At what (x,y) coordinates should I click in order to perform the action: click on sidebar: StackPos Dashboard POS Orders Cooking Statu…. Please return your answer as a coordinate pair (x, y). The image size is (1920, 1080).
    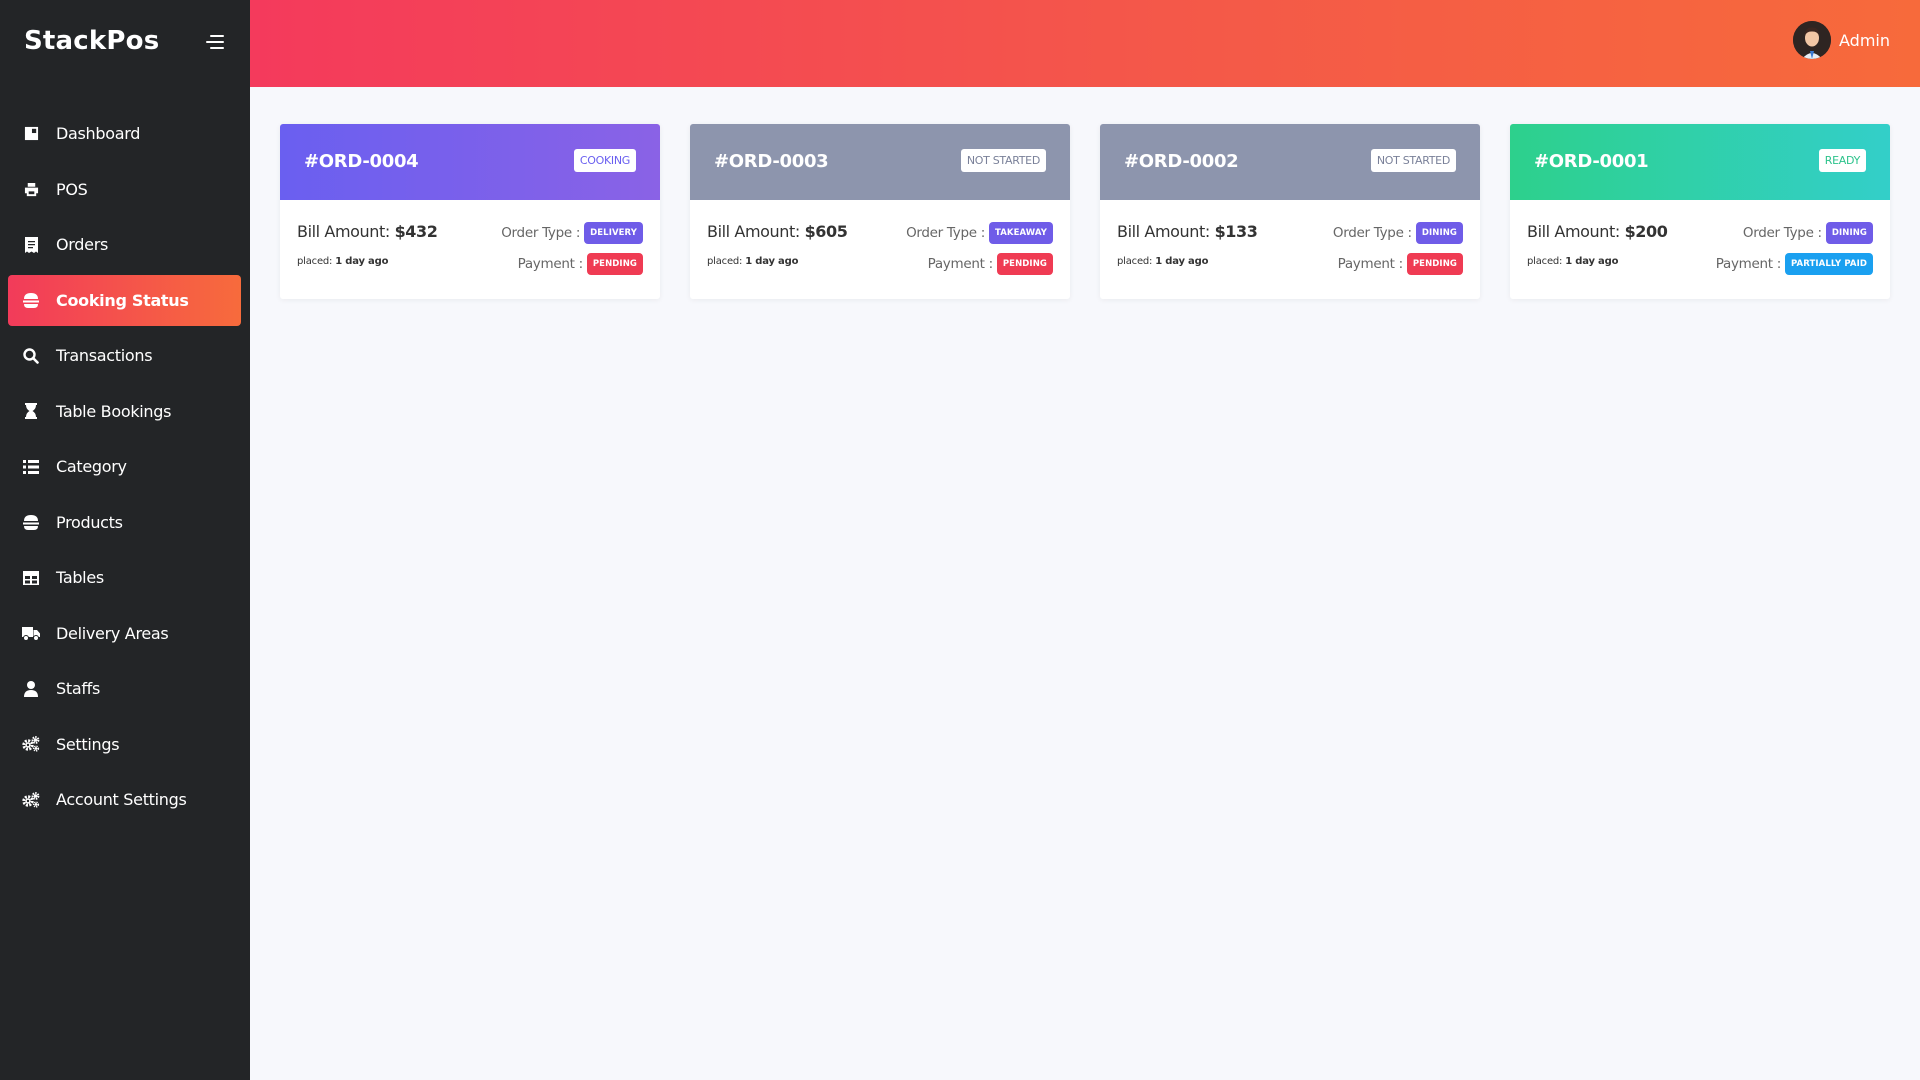
    Looking at the image, I should click on (125, 540).